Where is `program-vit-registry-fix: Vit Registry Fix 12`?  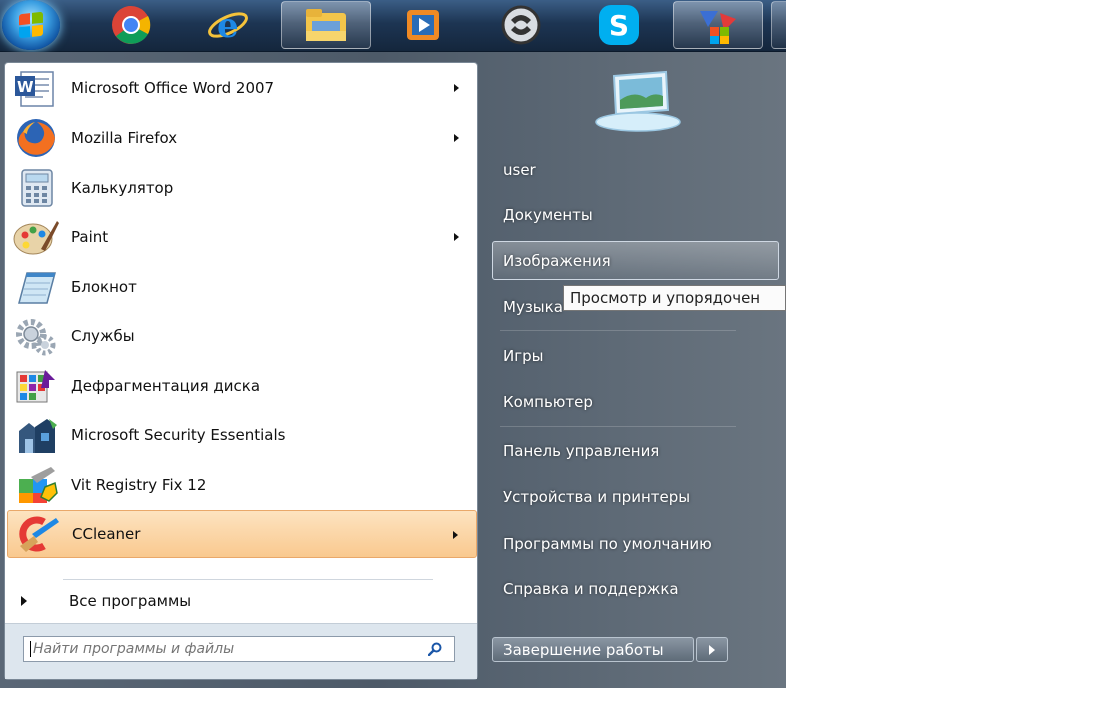 program-vit-registry-fix: Vit Registry Fix 12 is located at coordinates (242, 485).